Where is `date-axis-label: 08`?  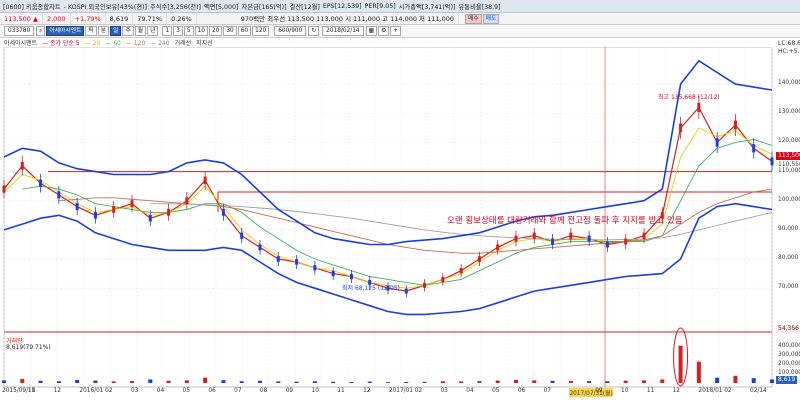 date-axis-label: 08 is located at coordinates (263, 391).